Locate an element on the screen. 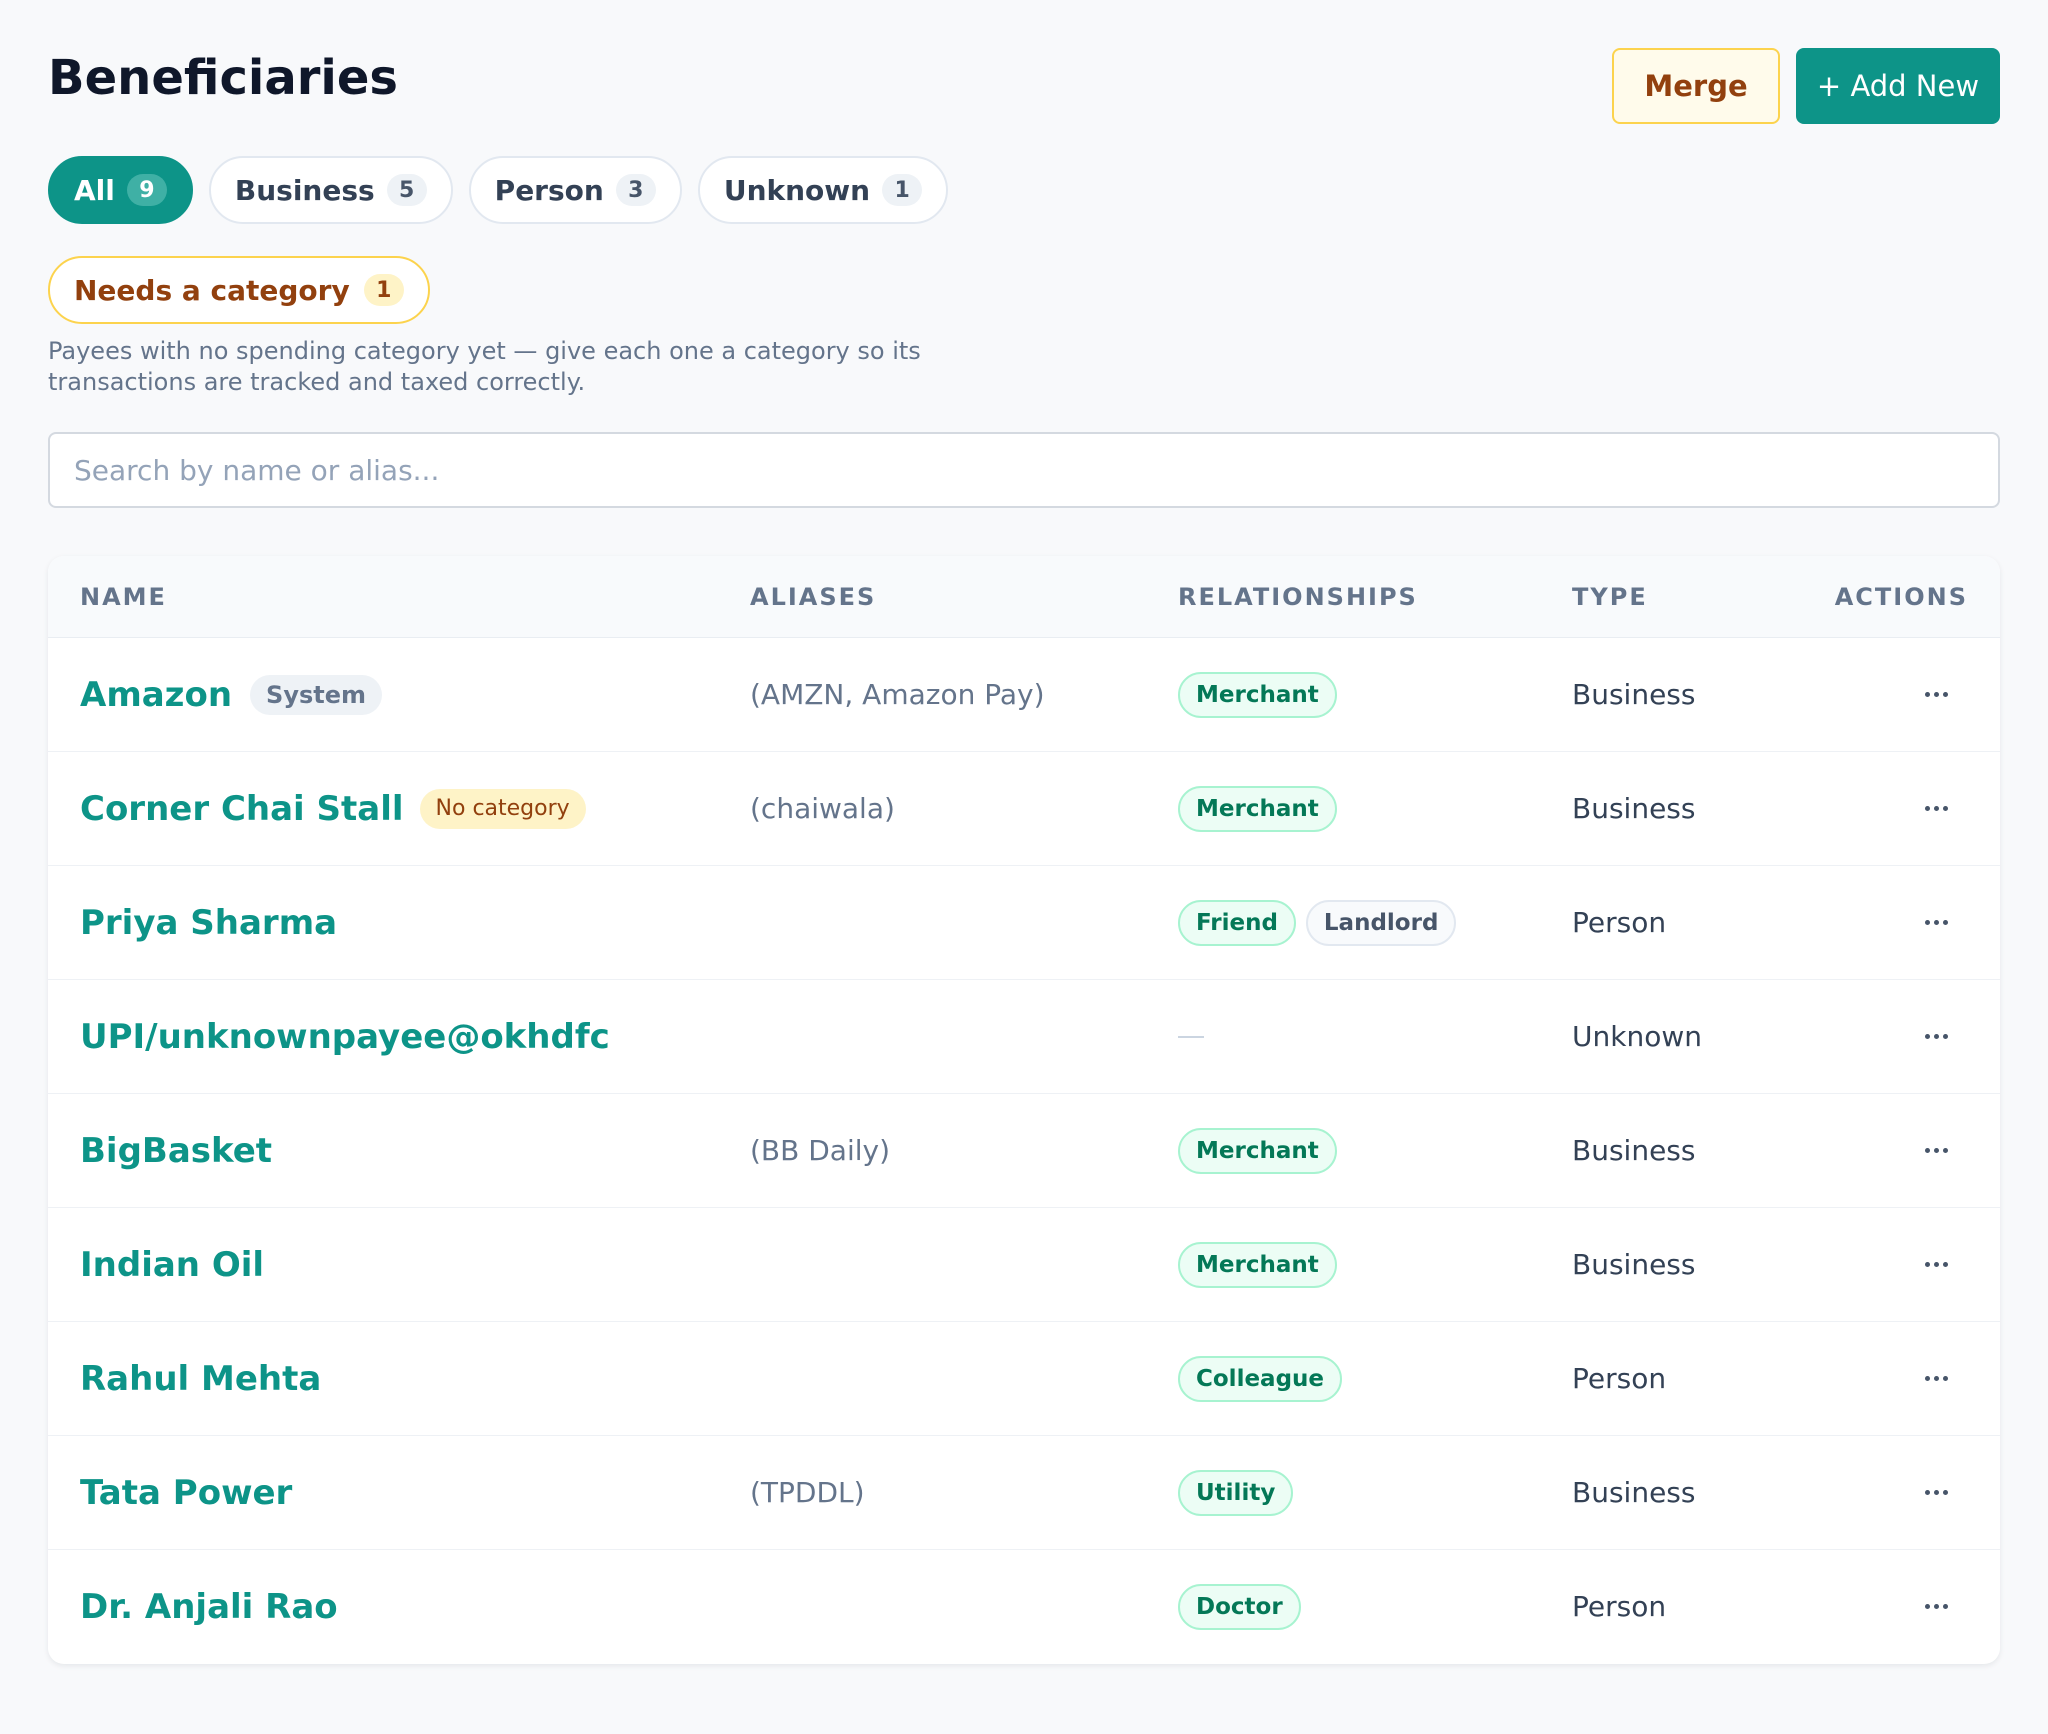 This screenshot has width=2048, height=1734. type-filter-tabs: All 9 Business 5 Person 3 Unknown 1 is located at coordinates (498, 190).